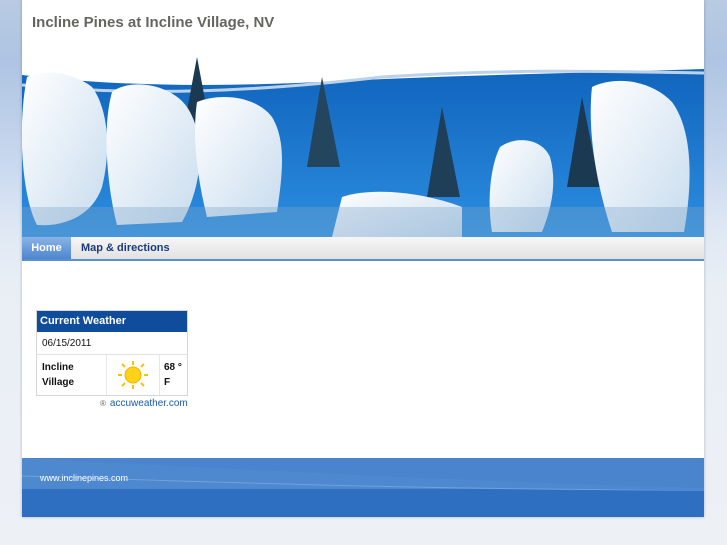  Describe the element at coordinates (112, 321) in the screenshot. I see `weather-header: Current Weather` at that location.